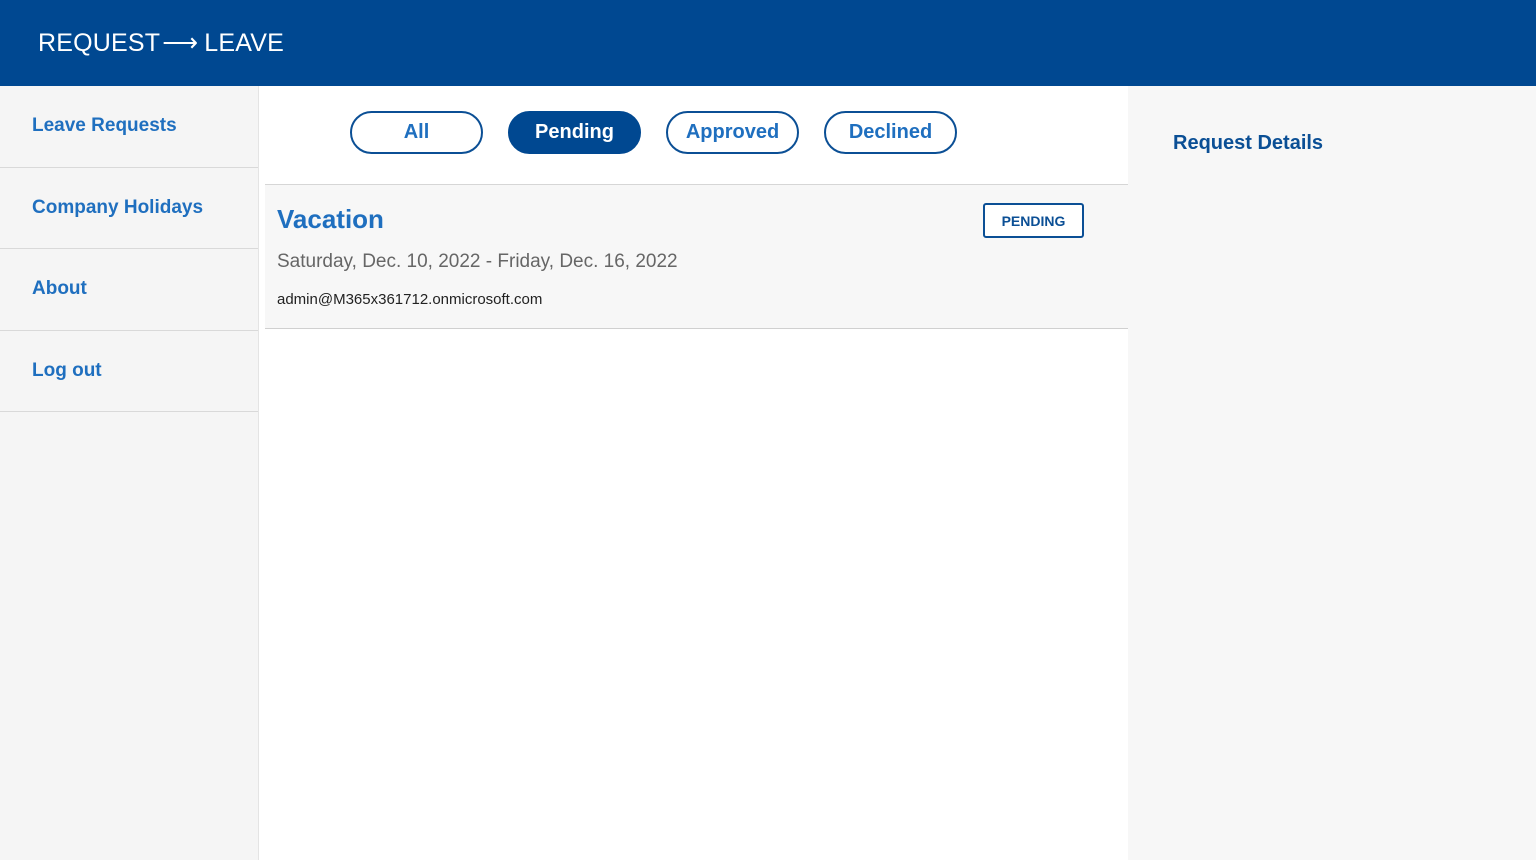  What do you see at coordinates (99, 42) in the screenshot?
I see `brand-request-text: REQUEST` at bounding box center [99, 42].